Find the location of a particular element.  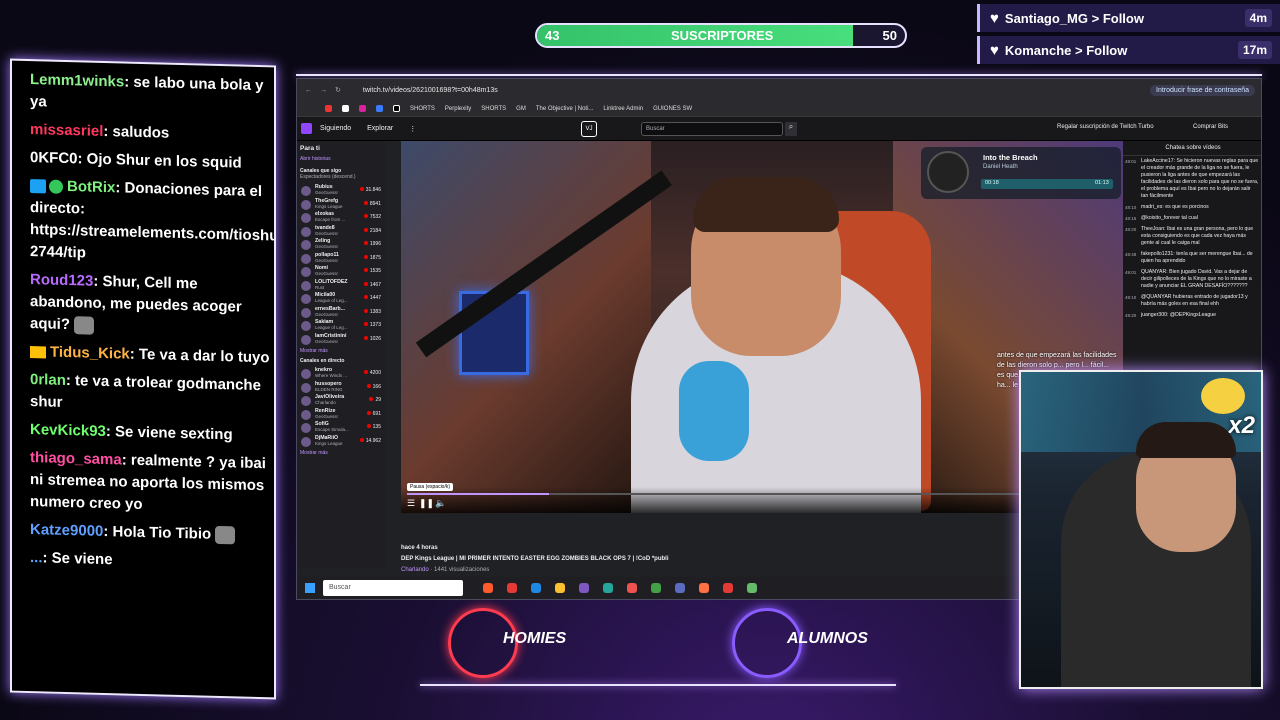

sidebar-channel: hussopero ELDEN RING 166 is located at coordinates (341, 388).